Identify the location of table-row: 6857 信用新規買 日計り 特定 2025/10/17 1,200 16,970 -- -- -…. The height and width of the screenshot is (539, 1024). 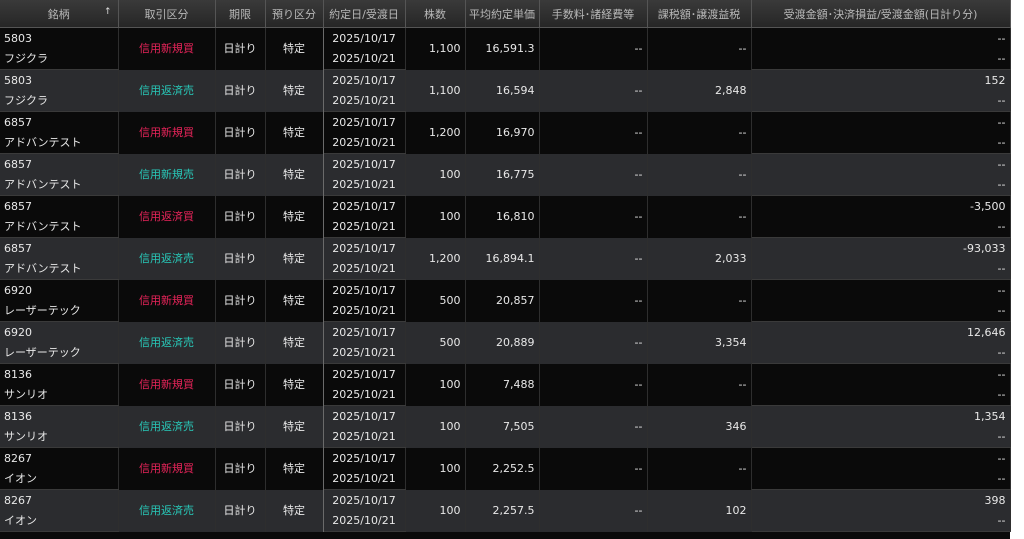
(505, 132).